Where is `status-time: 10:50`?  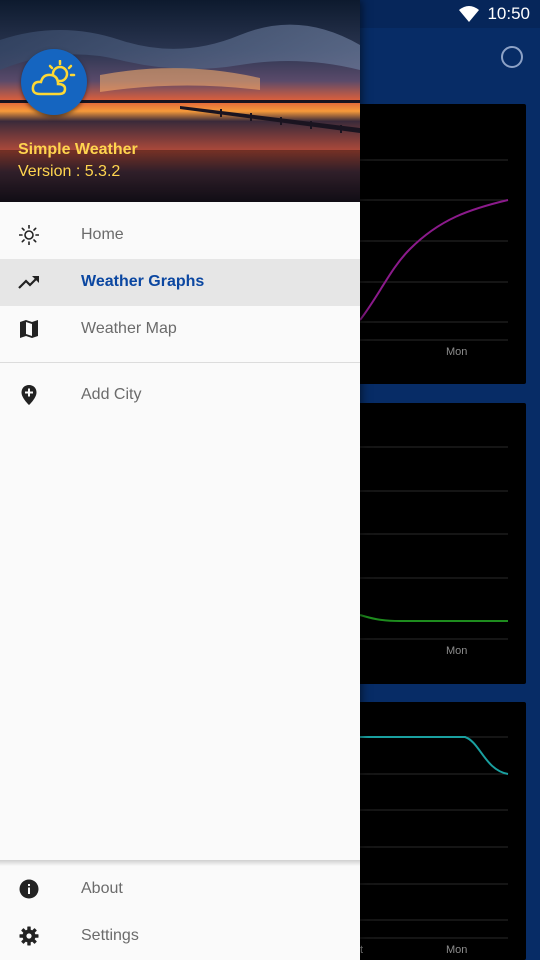 status-time: 10:50 is located at coordinates (508, 13).